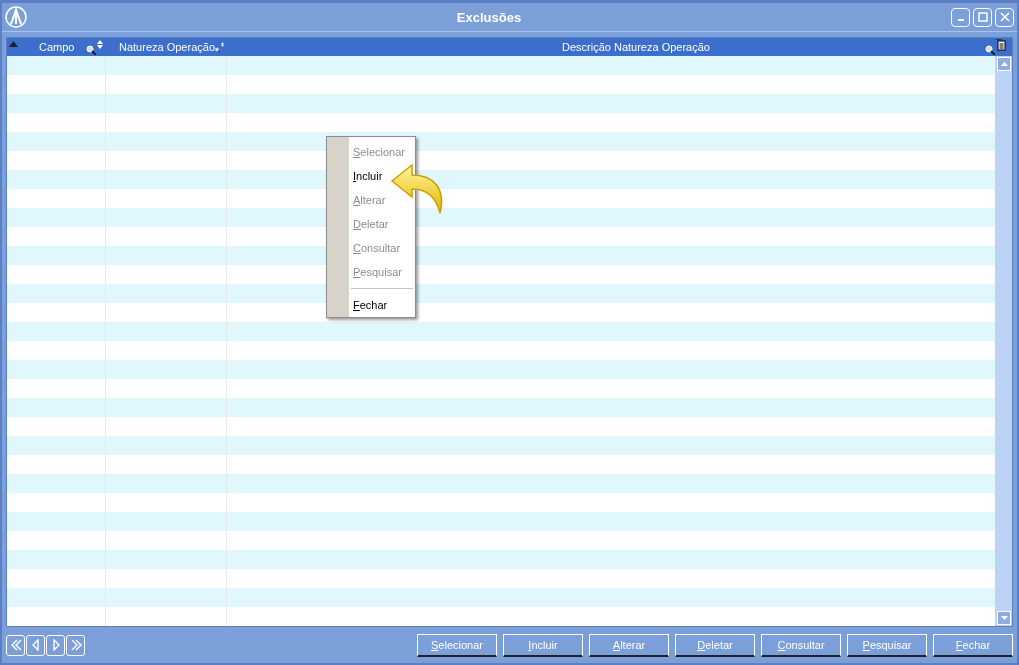 Image resolution: width=1019 pixels, height=665 pixels. Describe the element at coordinates (960, 17) in the screenshot. I see `minimize-button` at that location.